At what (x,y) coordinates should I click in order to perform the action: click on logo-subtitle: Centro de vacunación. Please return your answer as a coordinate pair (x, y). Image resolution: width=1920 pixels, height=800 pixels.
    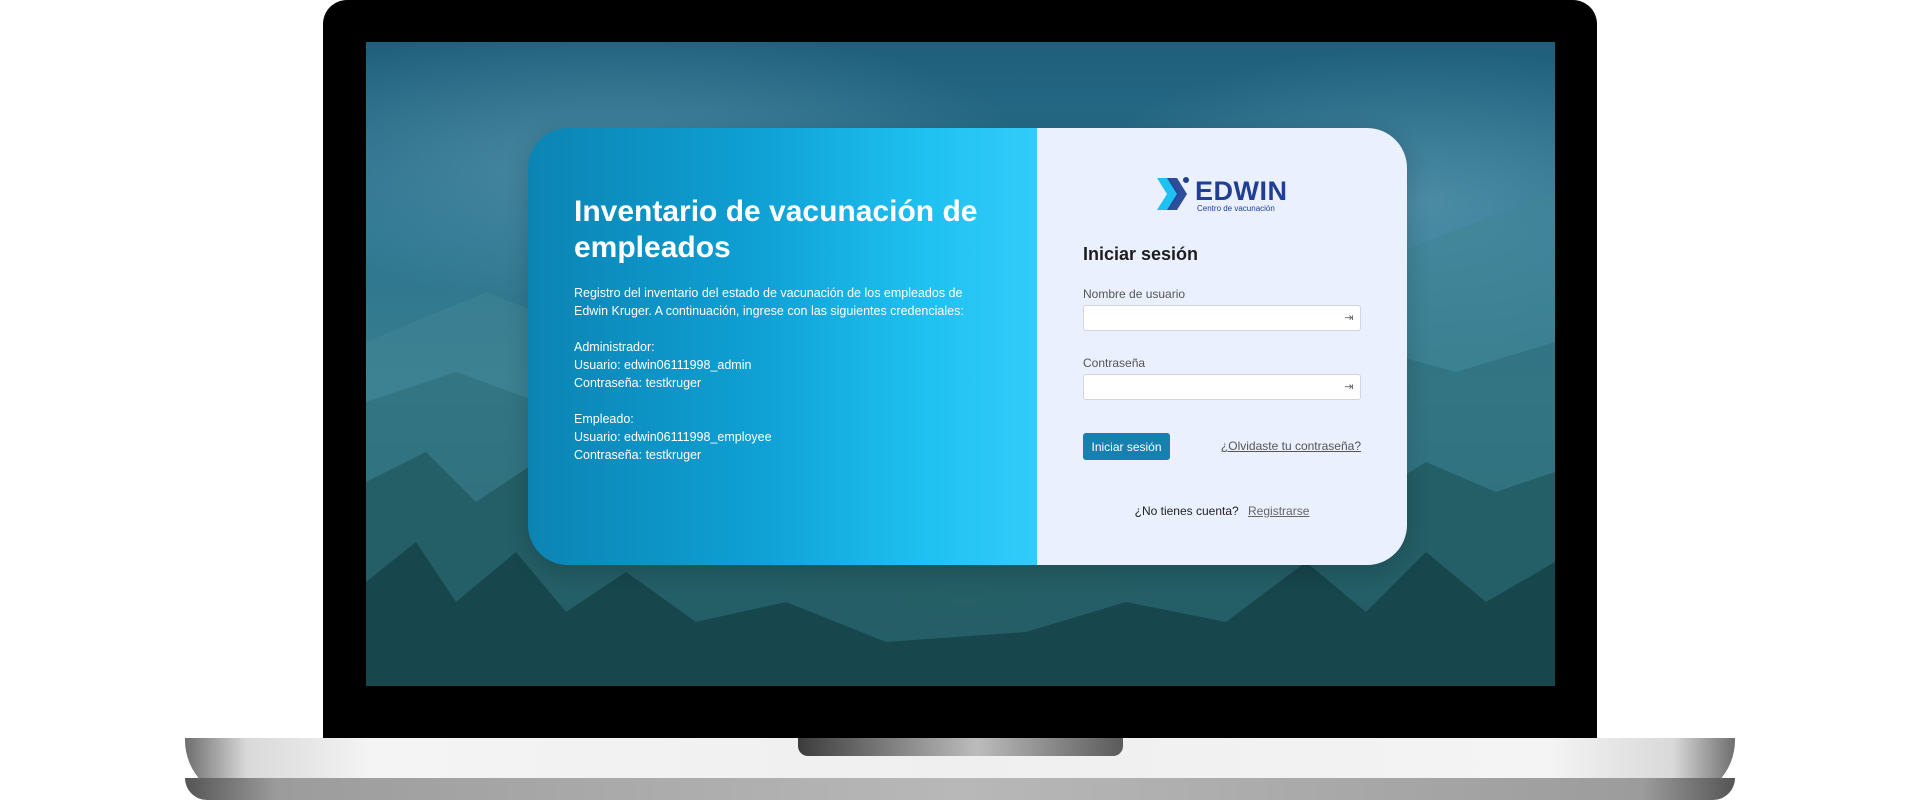
    Looking at the image, I should click on (1236, 208).